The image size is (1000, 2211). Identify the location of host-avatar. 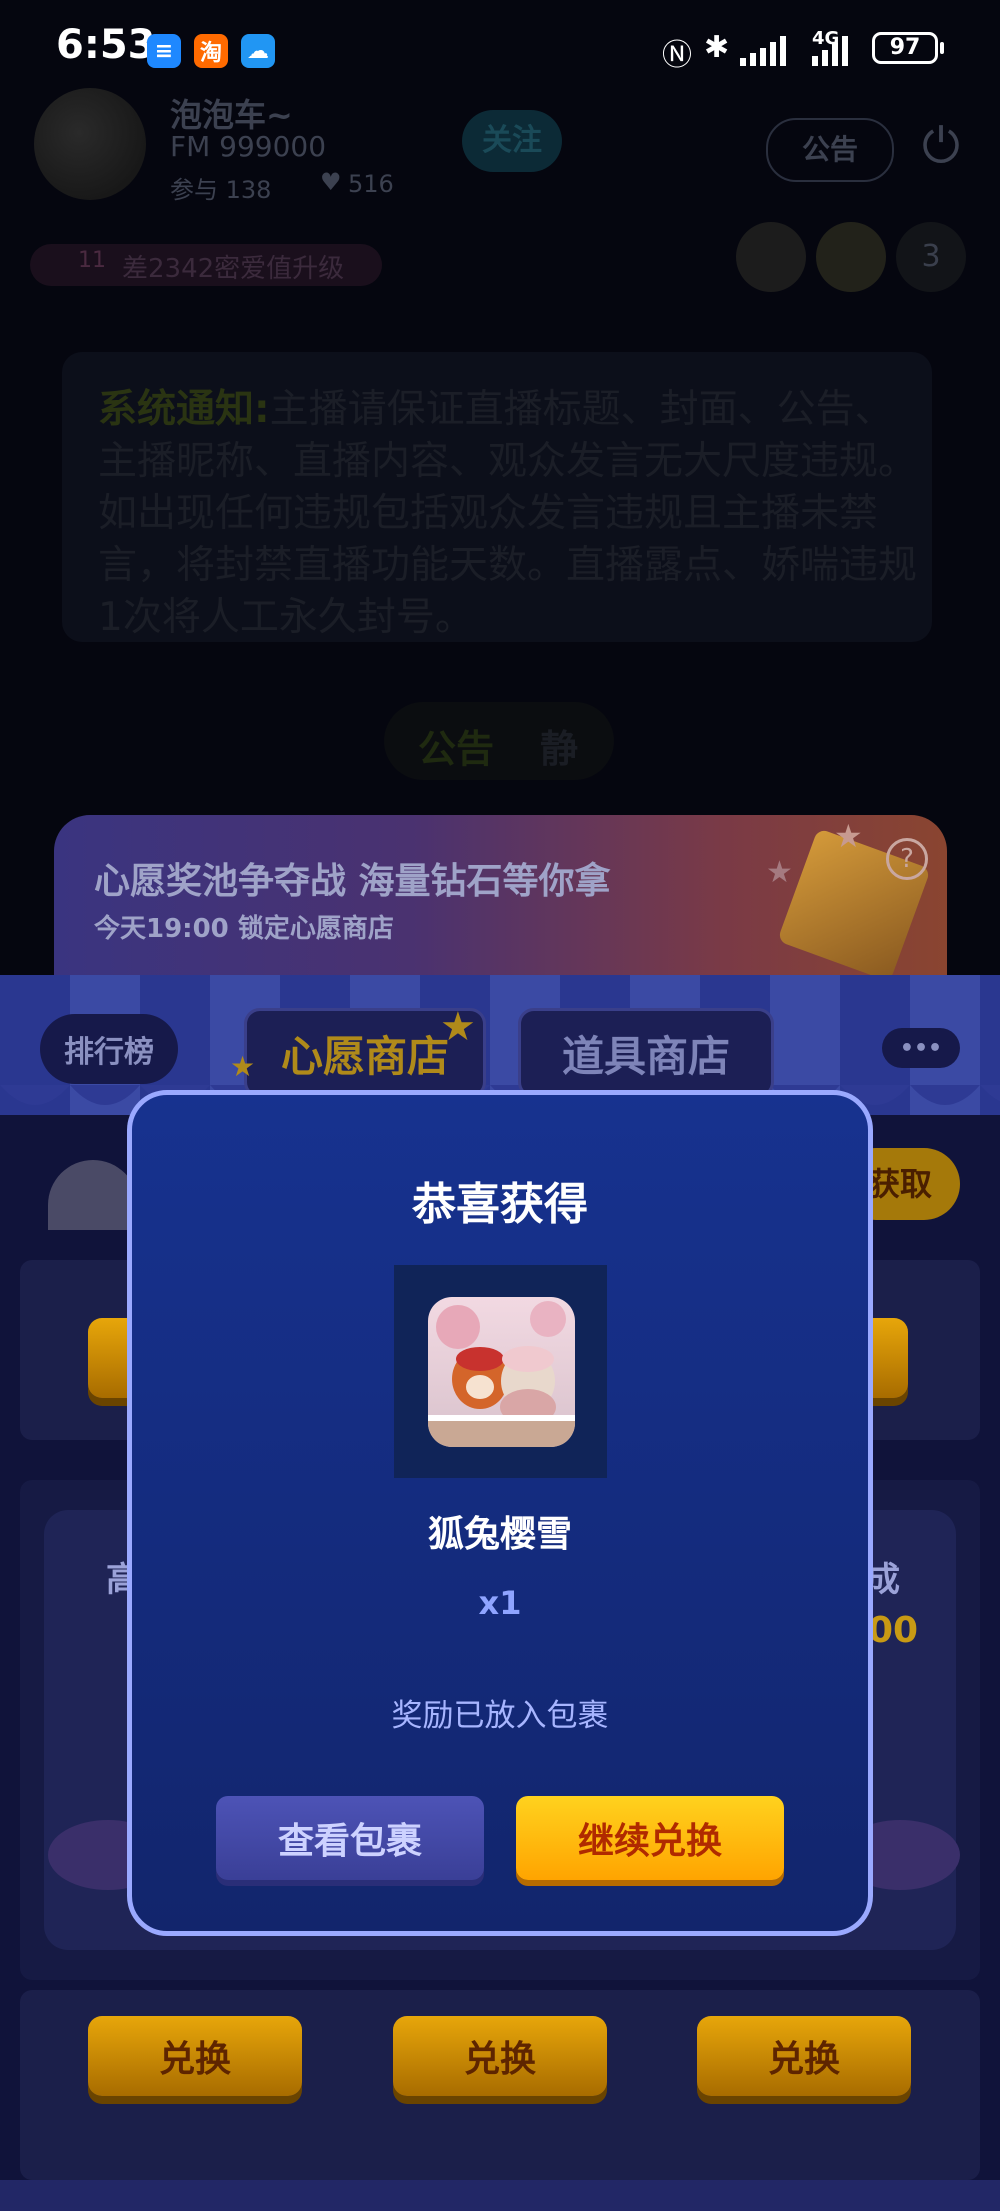
(90, 144).